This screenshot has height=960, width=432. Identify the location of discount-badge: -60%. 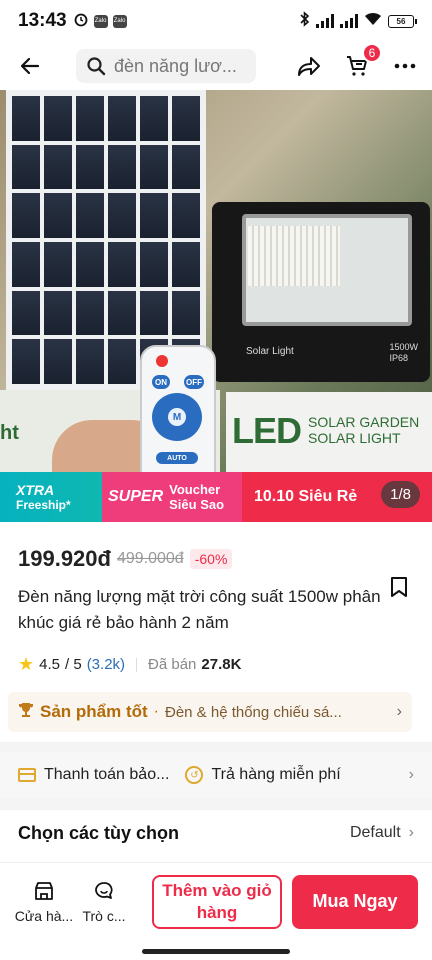
(211, 559).